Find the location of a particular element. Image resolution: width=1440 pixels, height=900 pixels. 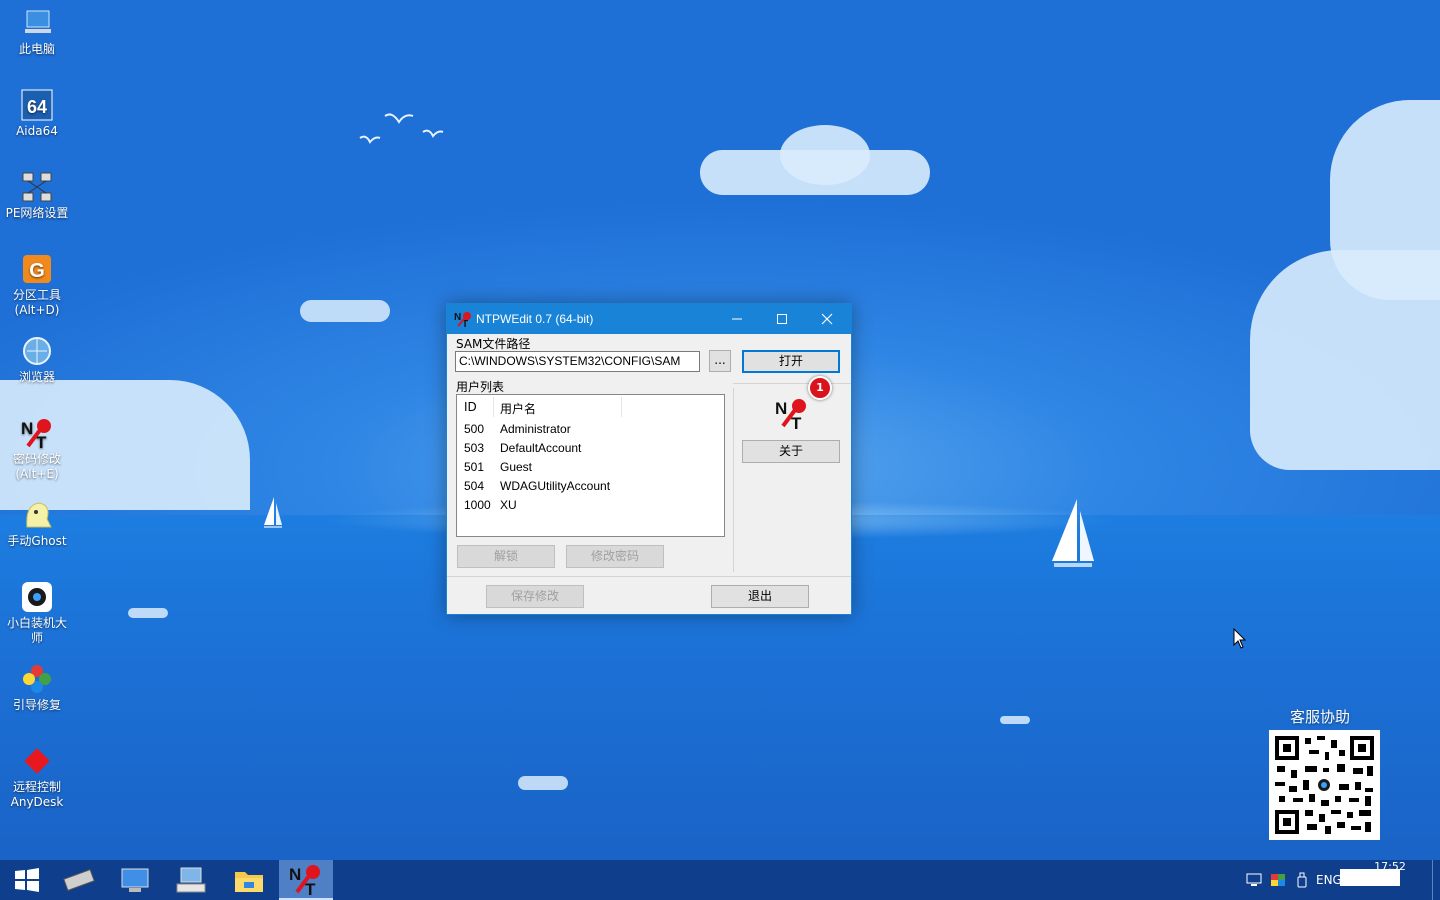

taskbar-item-ntpwedit: NT is located at coordinates (306, 880).